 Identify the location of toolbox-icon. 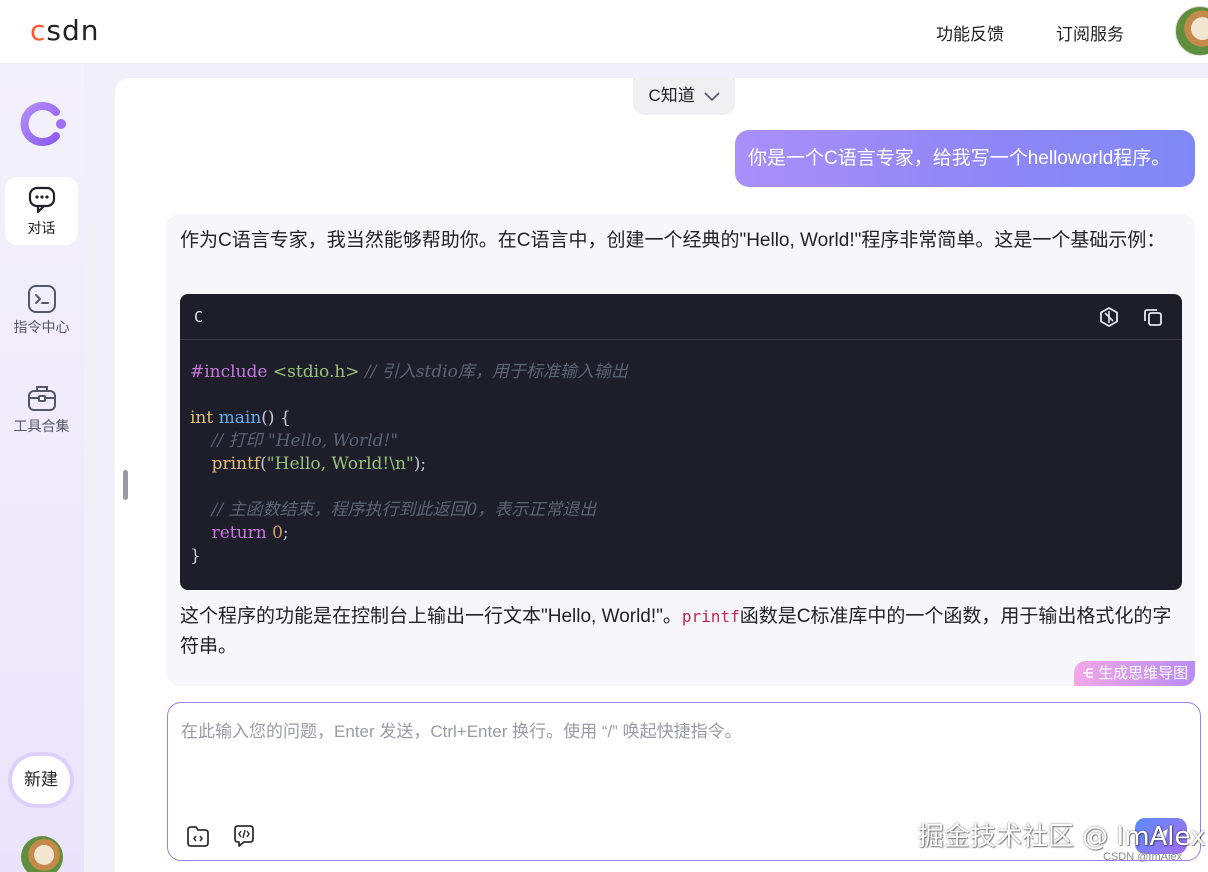
(41, 398).